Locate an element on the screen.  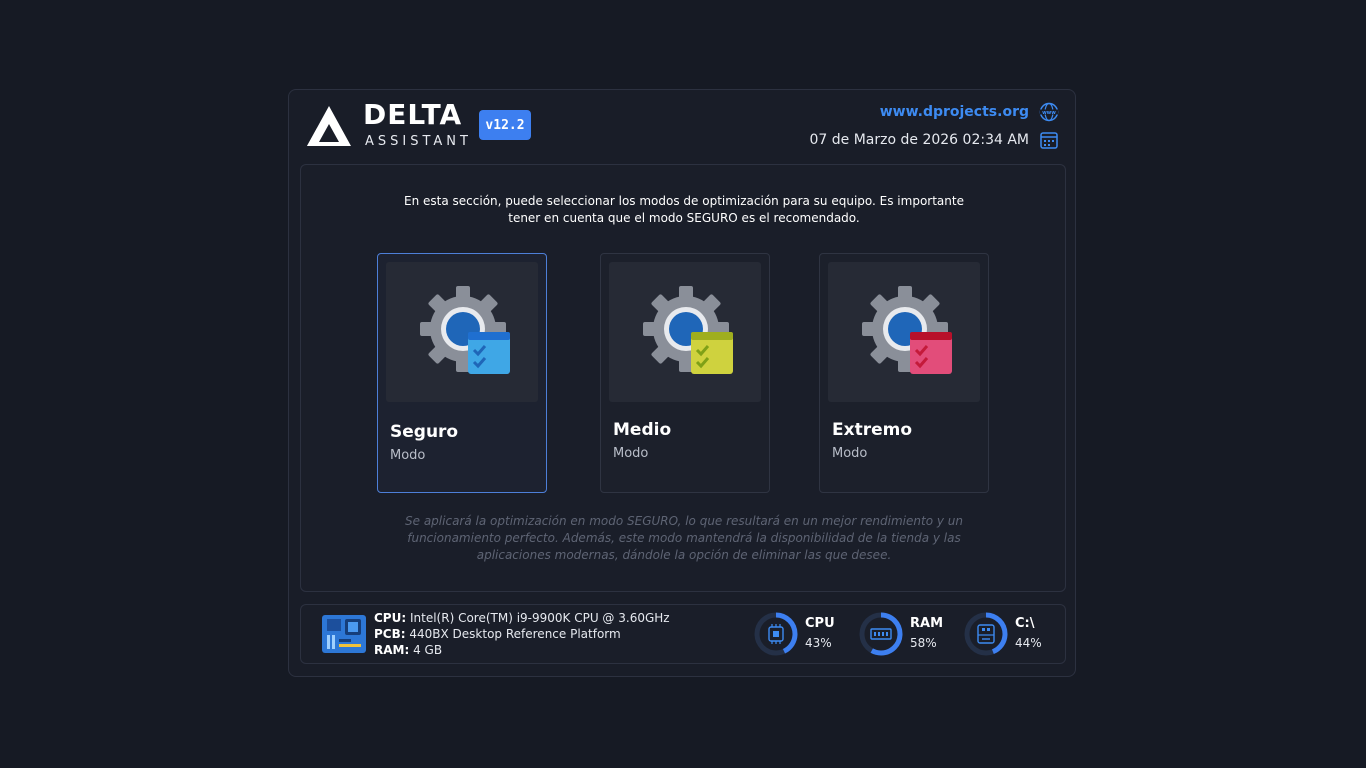
mode-title: Seguro is located at coordinates (424, 432).